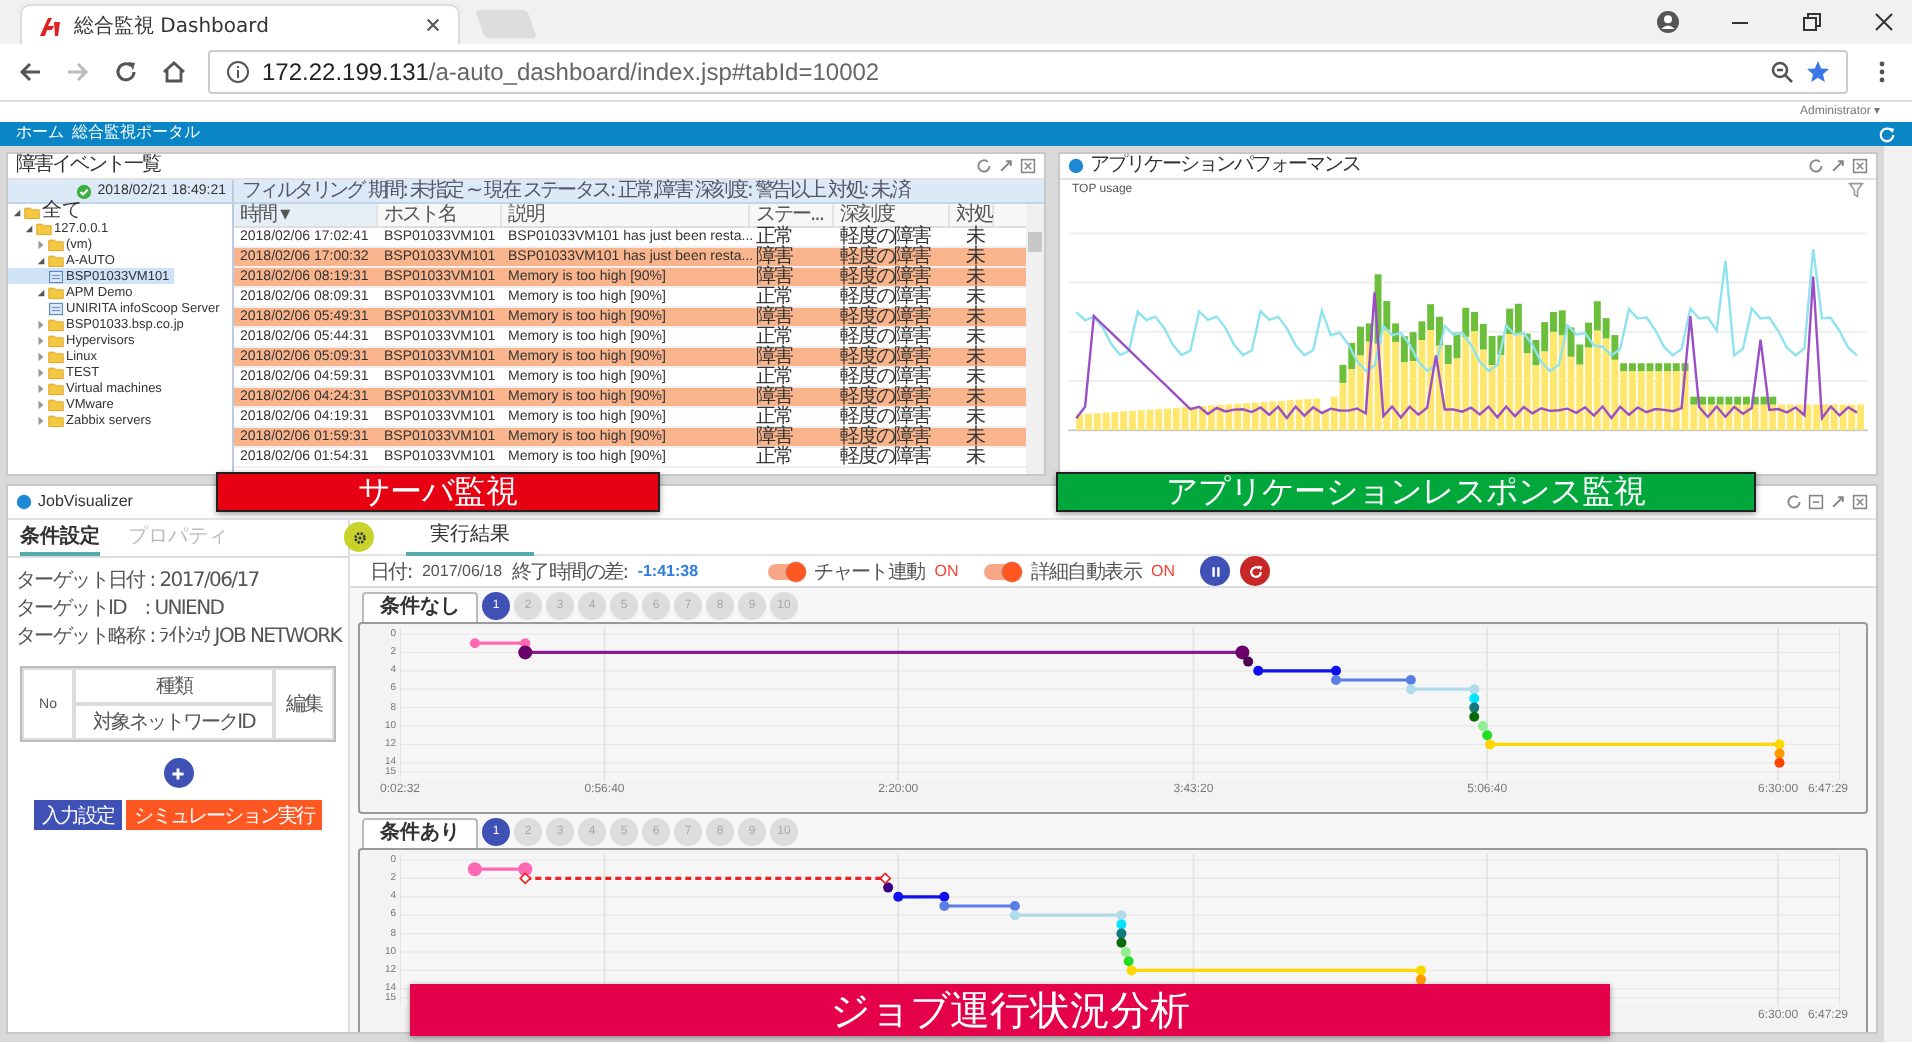 The height and width of the screenshot is (1044, 1912). Describe the element at coordinates (462, 571) in the screenshot. I see `date-value: 2017/06/18` at that location.